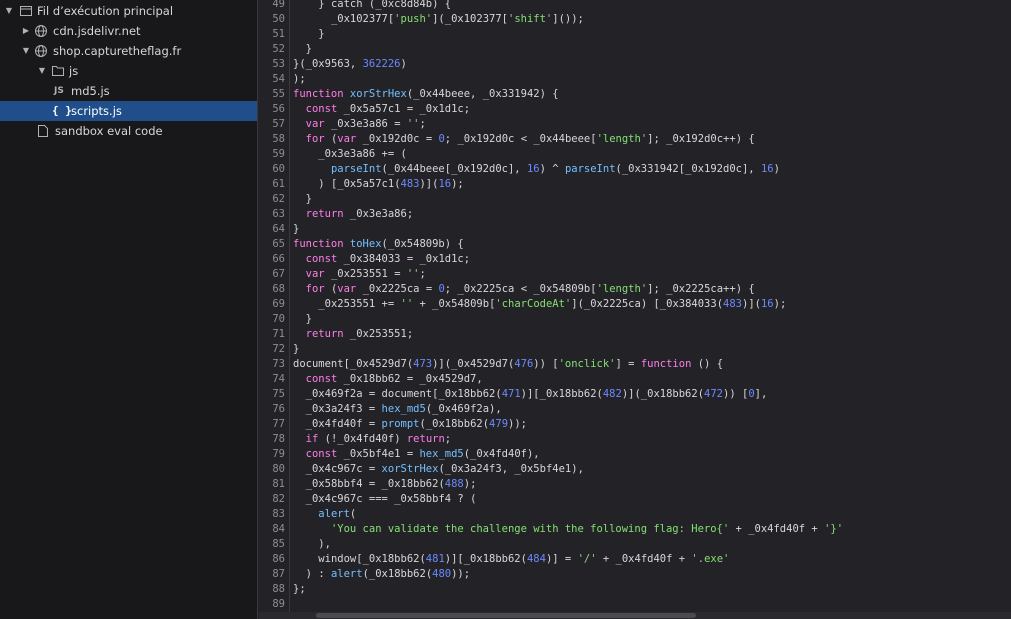 Image resolution: width=1011 pixels, height=619 pixels. I want to click on line-number: 68, so click(272, 289).